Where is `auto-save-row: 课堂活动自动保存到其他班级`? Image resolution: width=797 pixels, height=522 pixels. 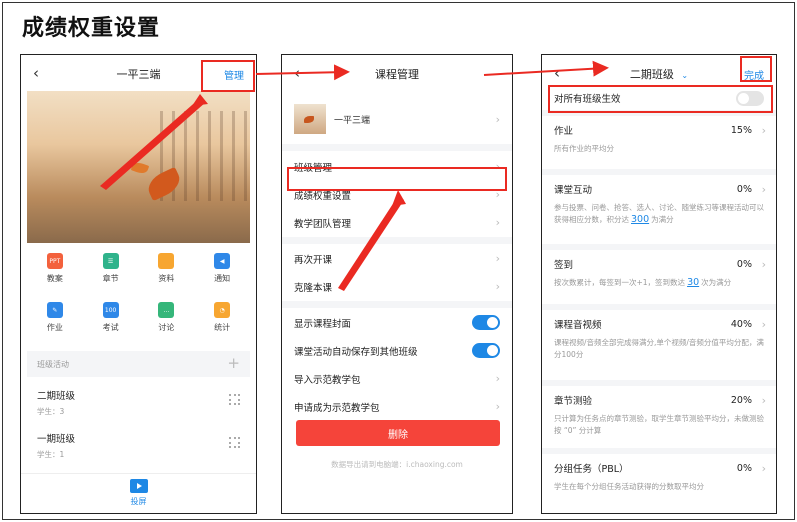
auto-save-row: 课堂活动自动保存到其他班级 is located at coordinates (397, 351).